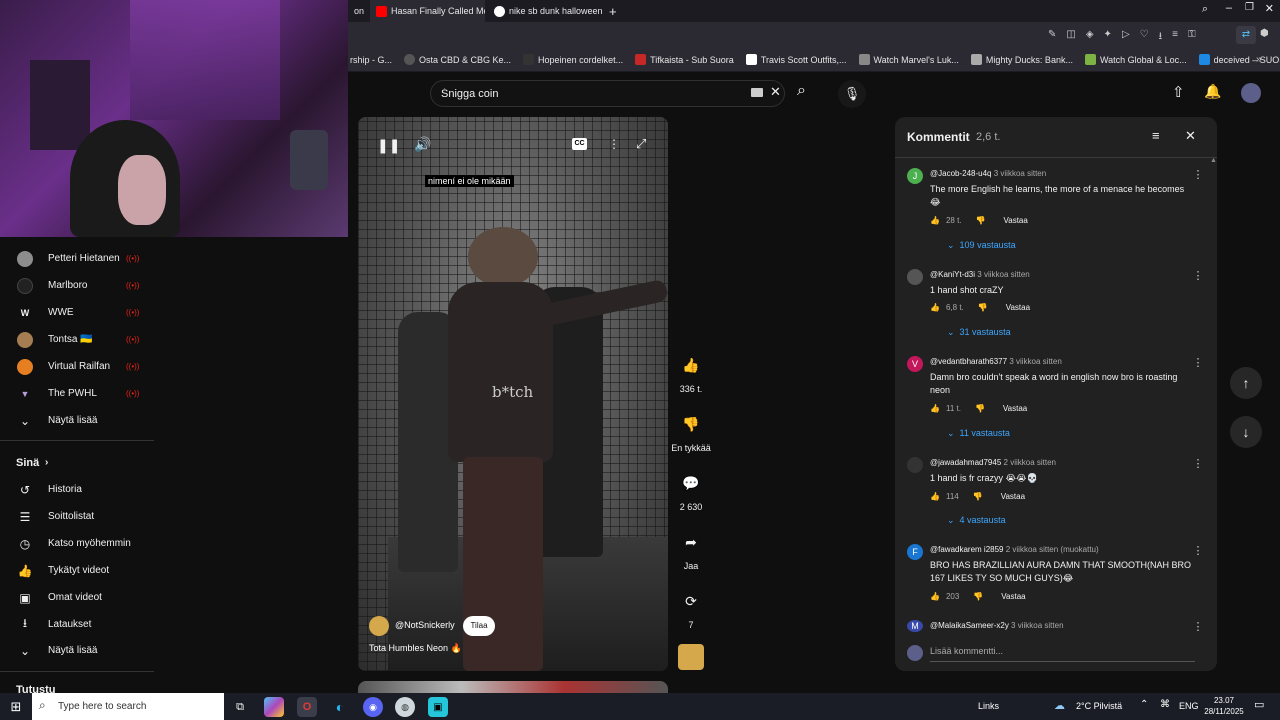  I want to click on bookmark: Tifkaista - Sub Suora, so click(684, 59).